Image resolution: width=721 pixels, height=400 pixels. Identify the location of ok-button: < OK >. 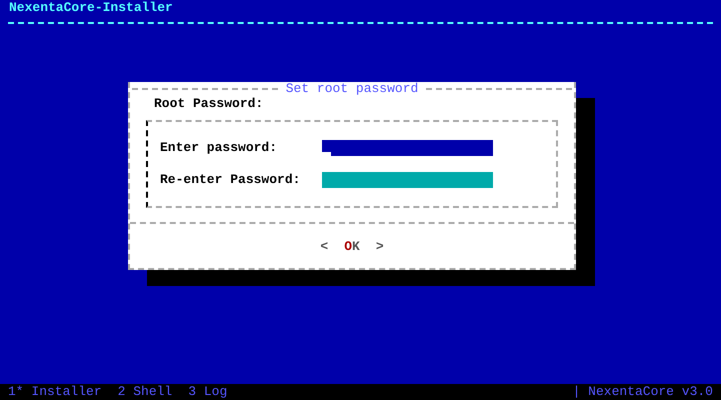
(352, 246).